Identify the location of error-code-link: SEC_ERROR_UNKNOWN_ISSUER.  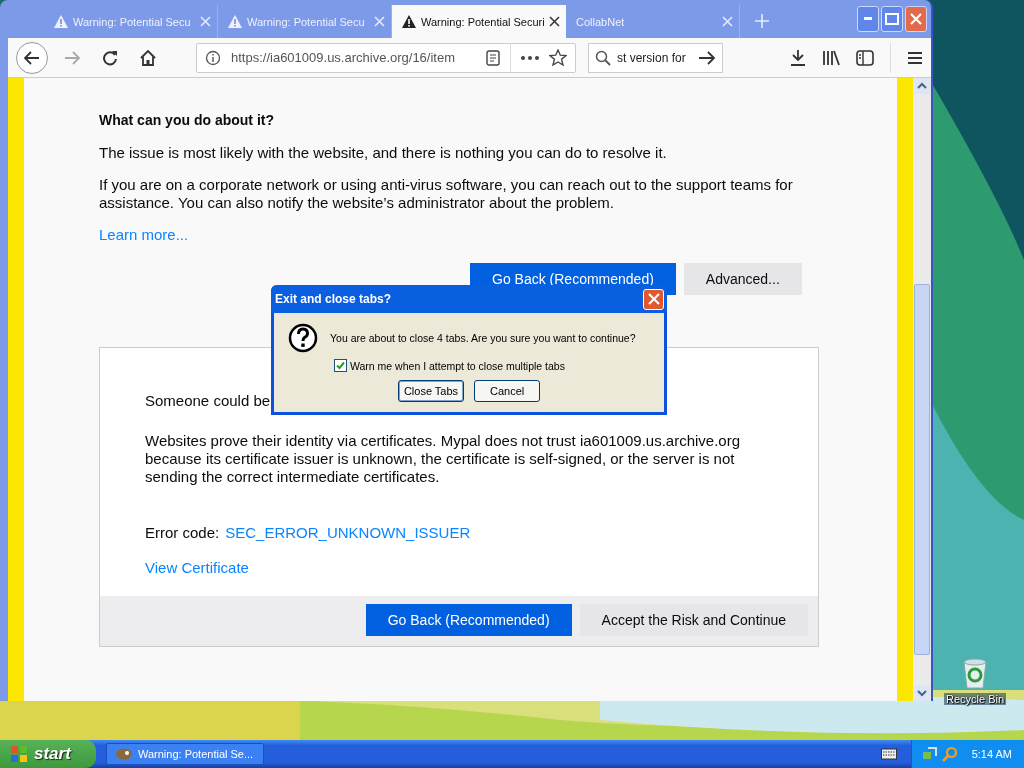
(348, 532).